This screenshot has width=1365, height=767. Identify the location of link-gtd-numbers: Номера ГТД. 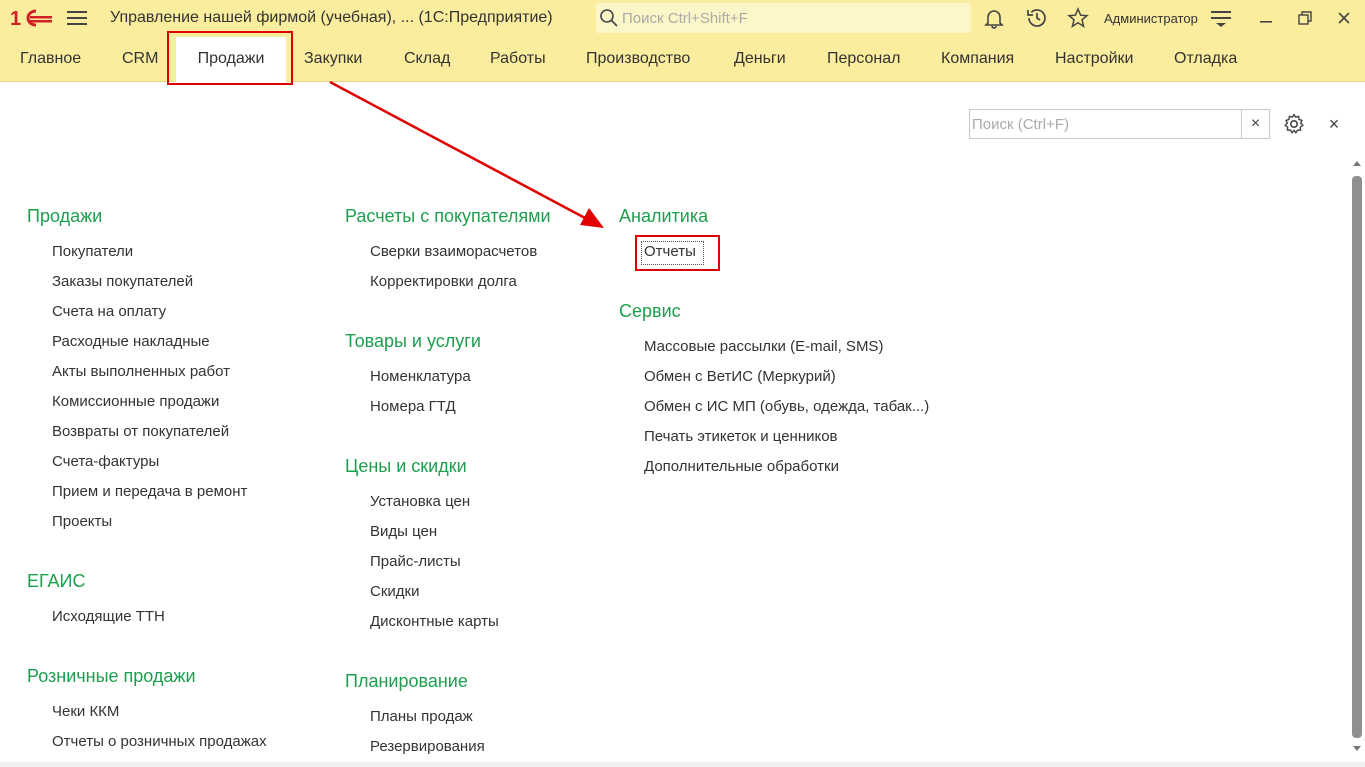
(413, 406).